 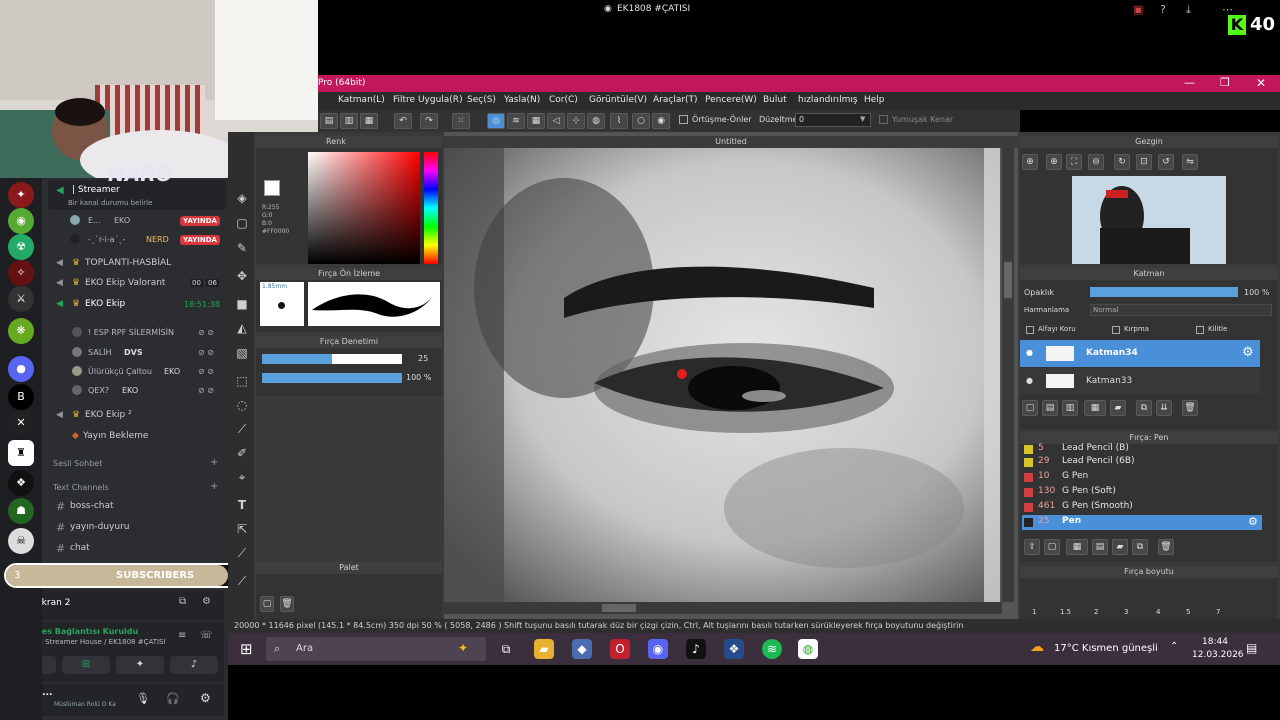 What do you see at coordinates (582, 649) in the screenshot?
I see `app-icon: ◆` at bounding box center [582, 649].